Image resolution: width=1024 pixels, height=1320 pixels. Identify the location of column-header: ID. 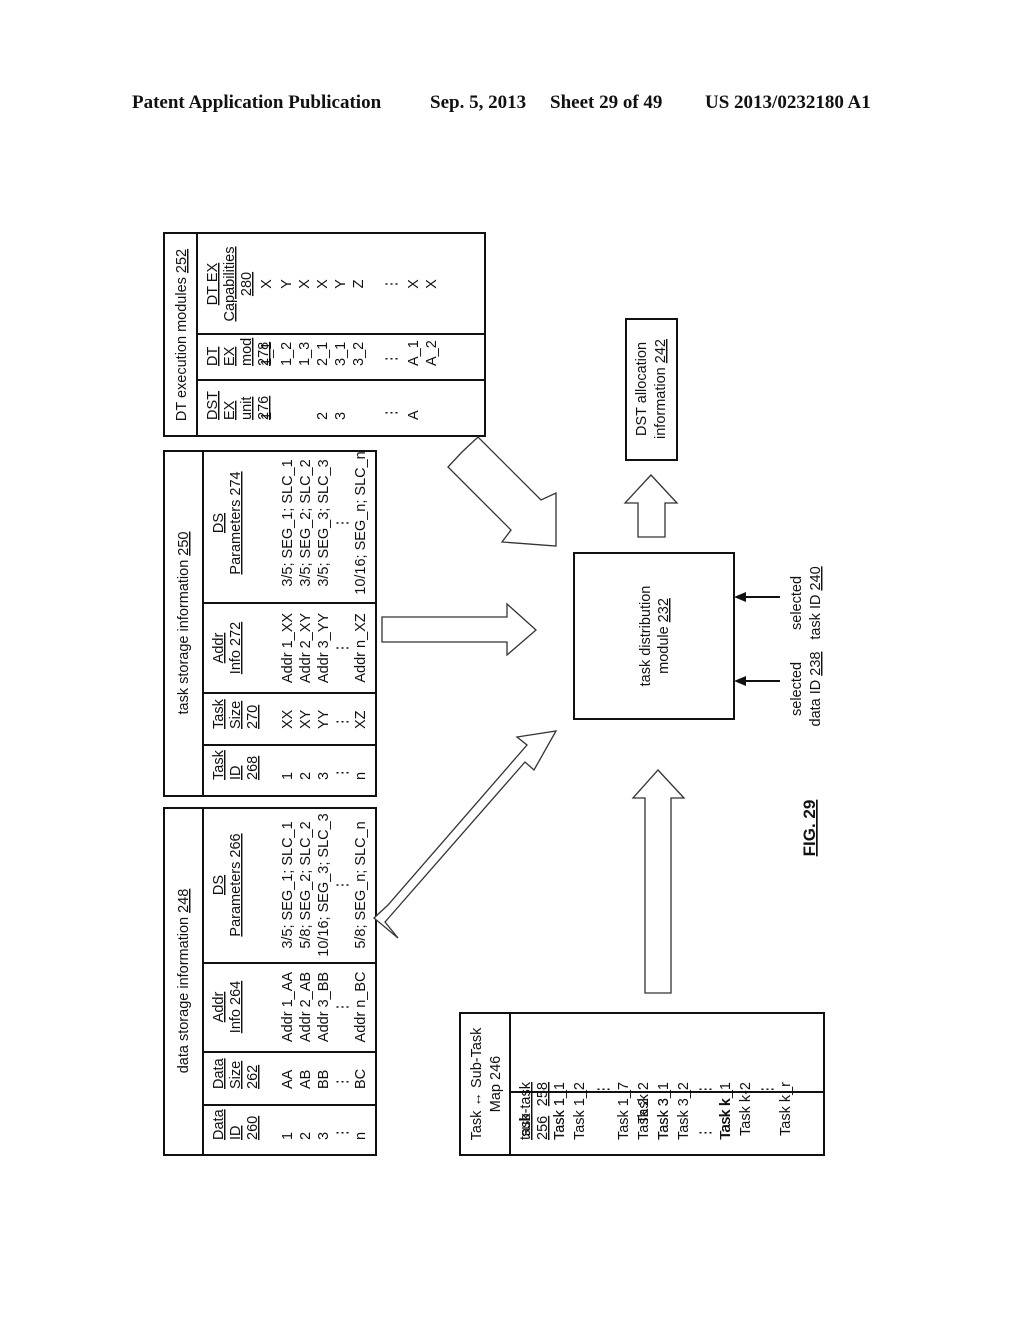
(236, 1133).